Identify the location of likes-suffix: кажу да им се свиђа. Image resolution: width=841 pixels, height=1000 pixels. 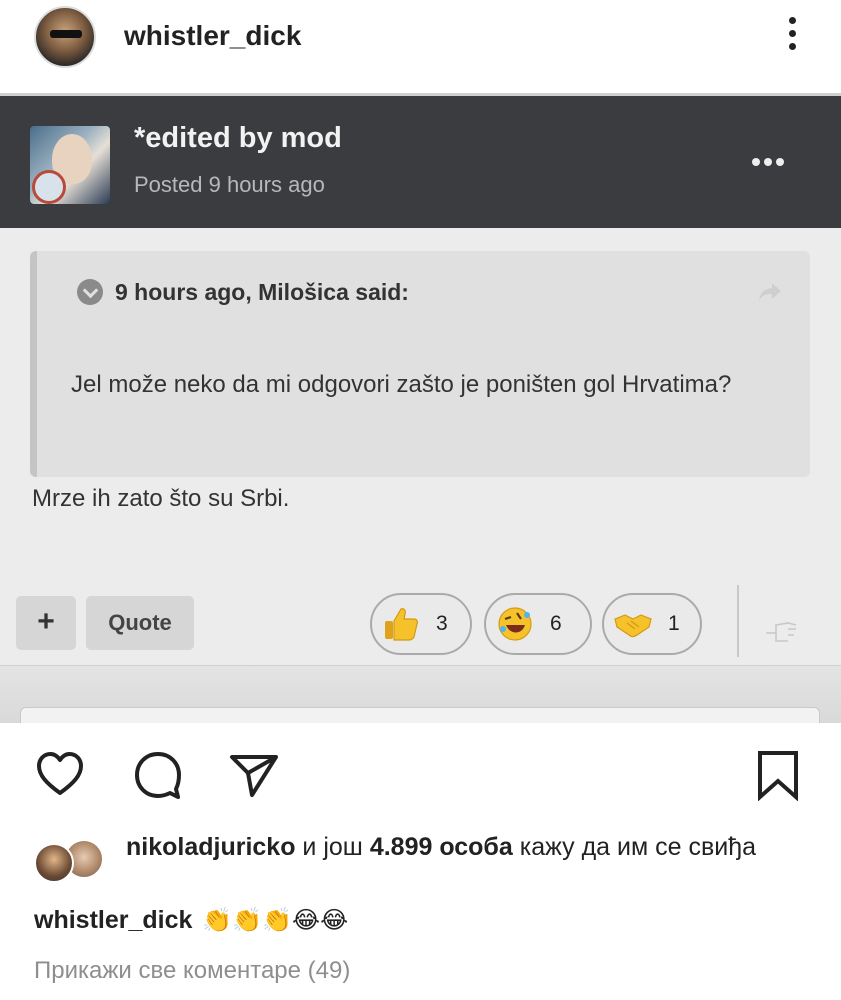
(634, 847).